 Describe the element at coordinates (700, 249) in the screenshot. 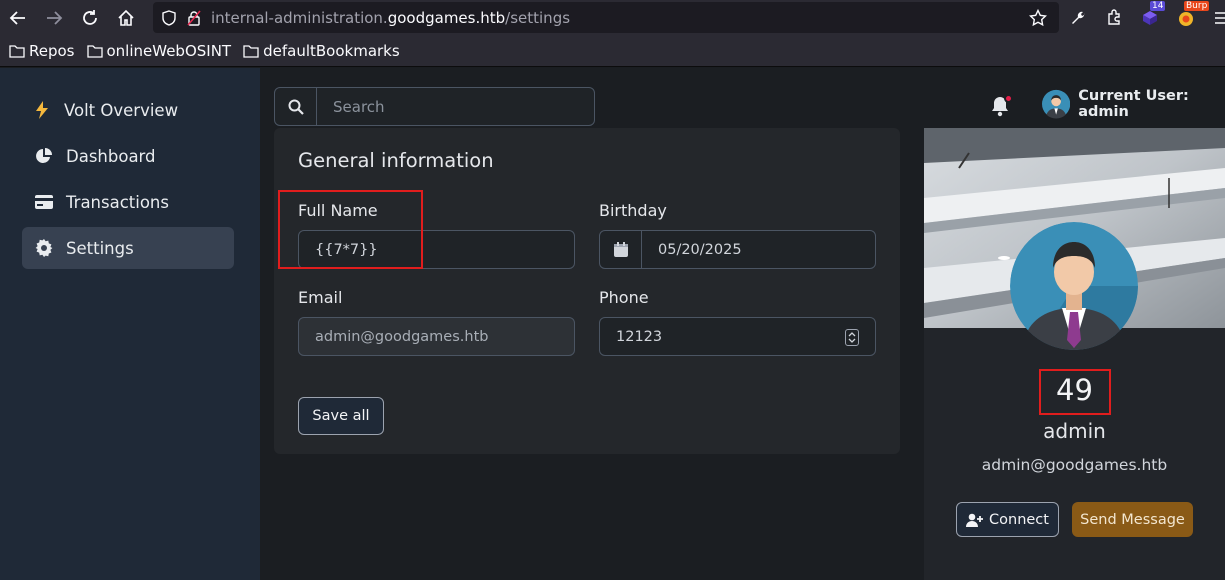

I see `birthday-value: 05/20/2025` at that location.